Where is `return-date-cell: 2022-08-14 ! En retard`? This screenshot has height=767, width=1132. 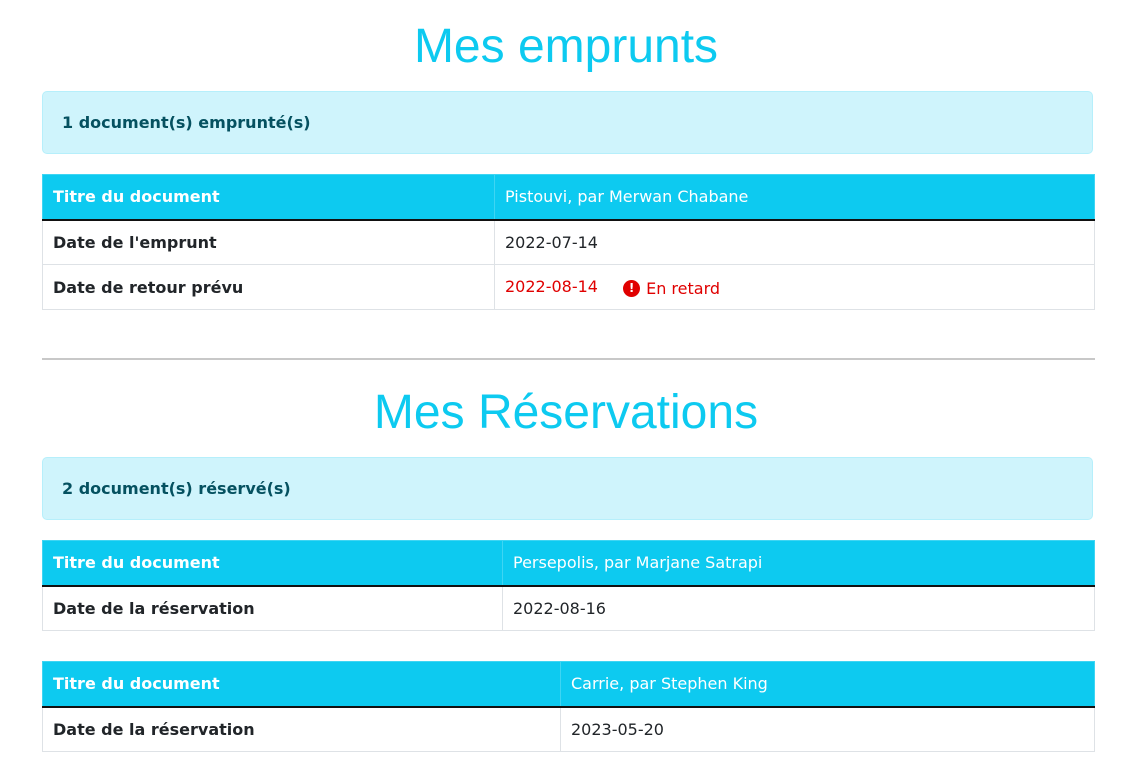 return-date-cell: 2022-08-14 ! En retard is located at coordinates (794, 287).